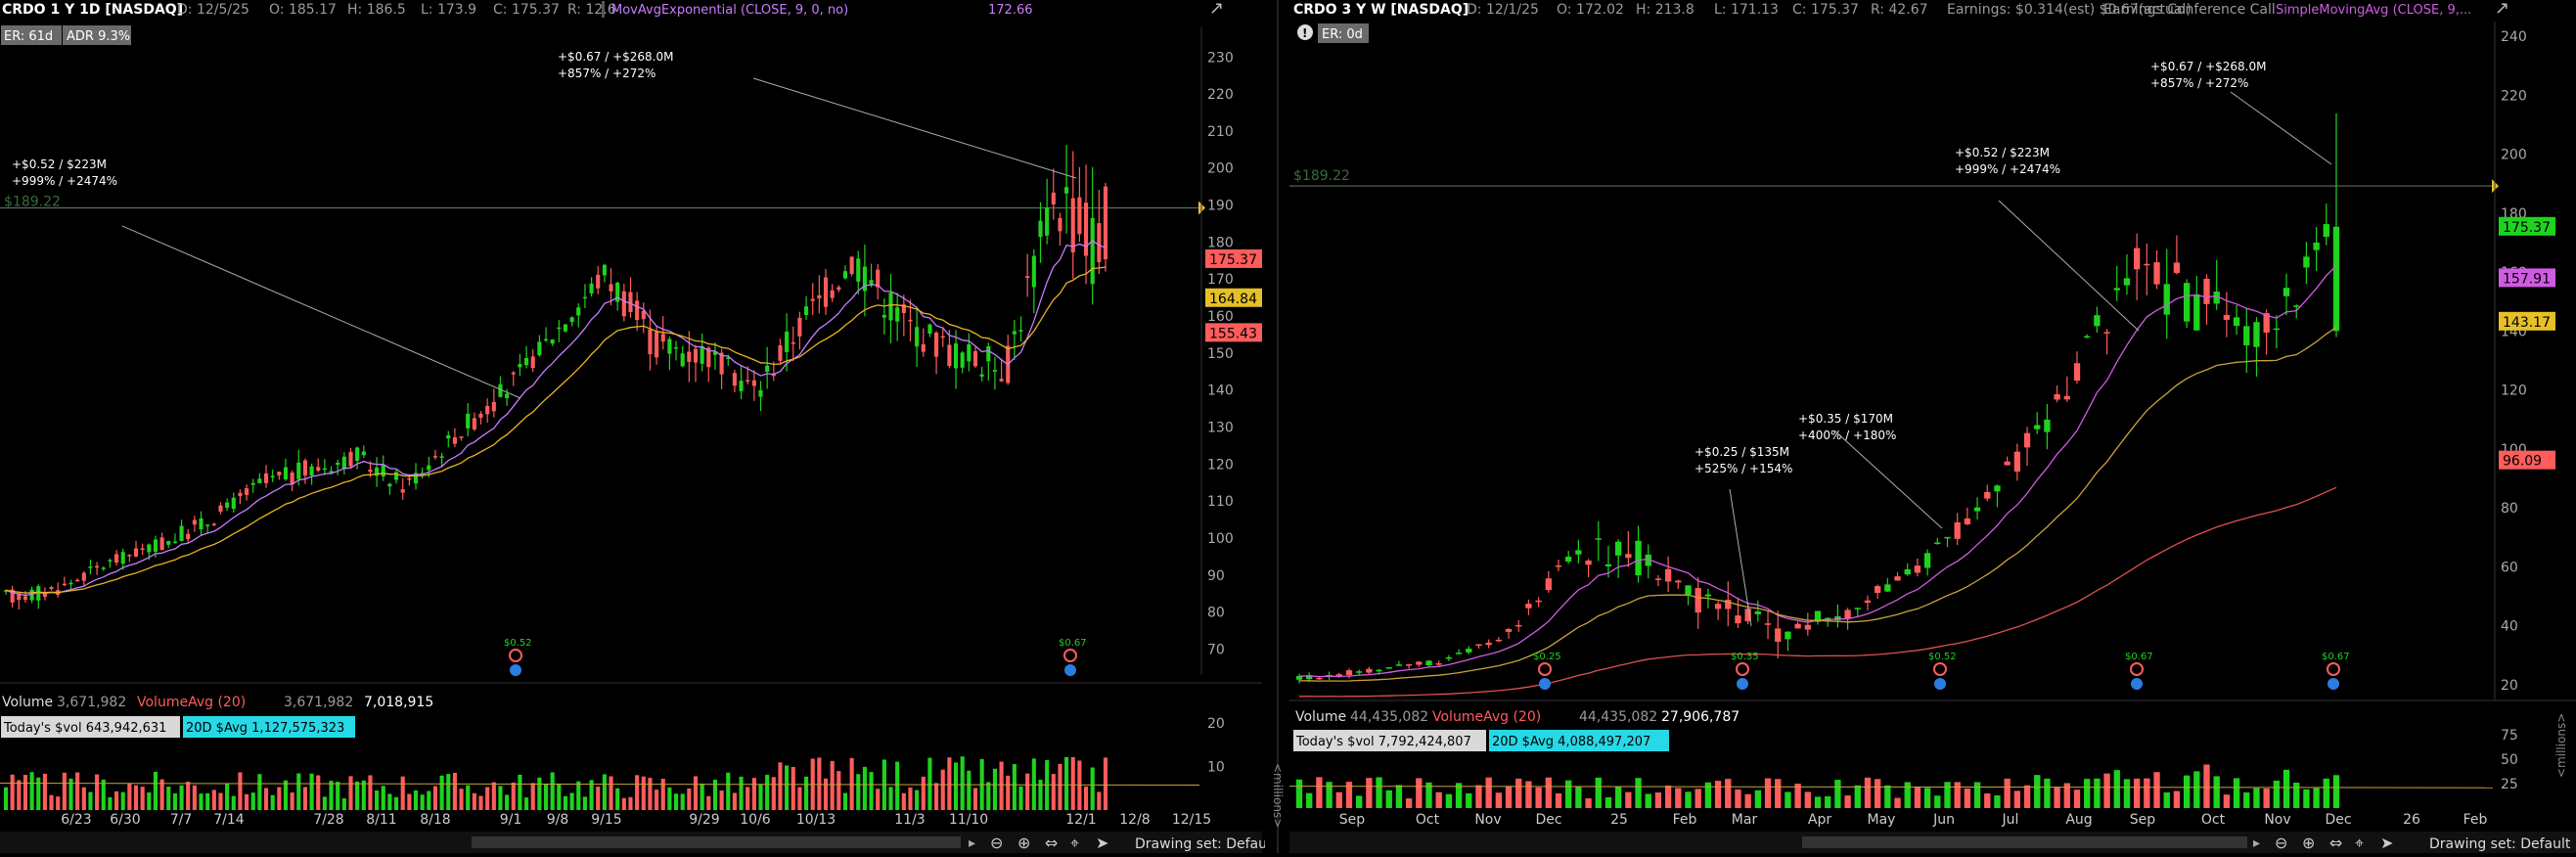 The width and height of the screenshot is (2576, 857). Describe the element at coordinates (1619, 820) in the screenshot. I see `right-time-tick: 25` at that location.